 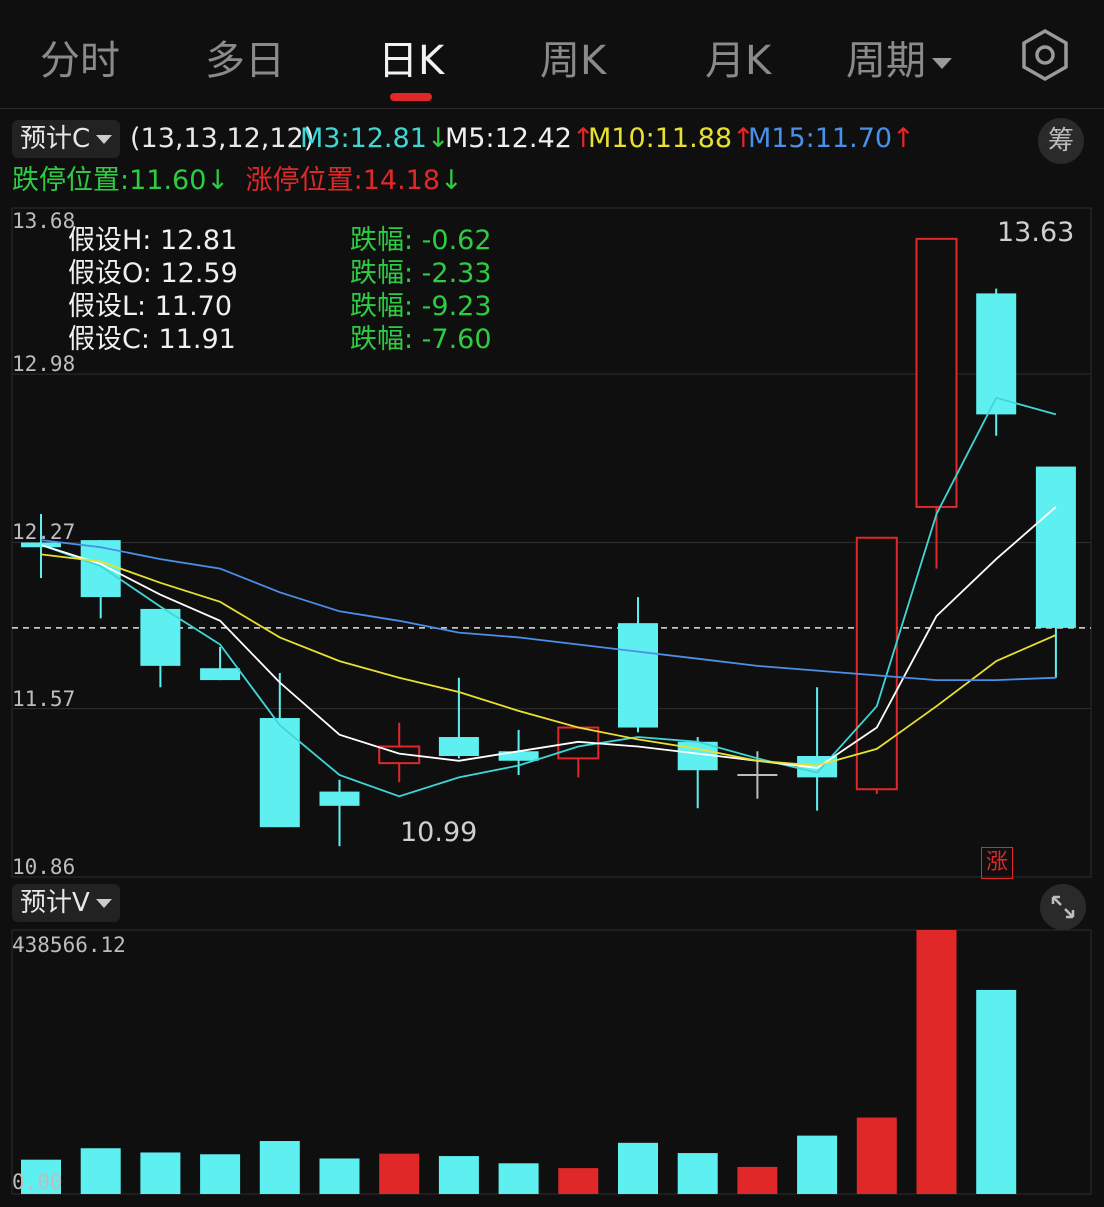 I want to click on chevron-down-icon, so click(x=103, y=903).